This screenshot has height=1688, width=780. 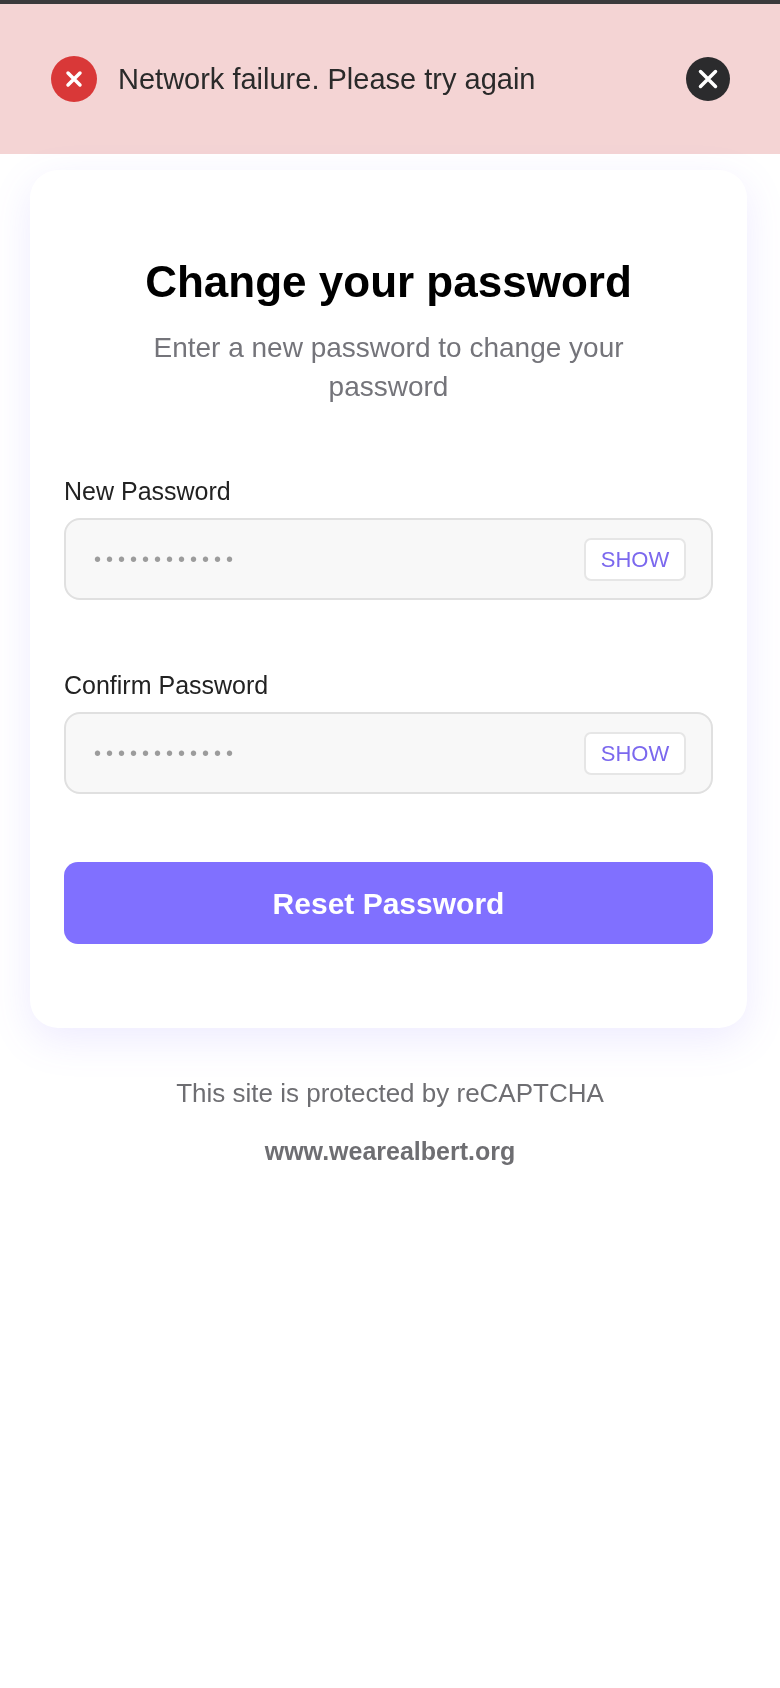 What do you see at coordinates (388, 903) in the screenshot?
I see `reset-password-button: Reset Password` at bounding box center [388, 903].